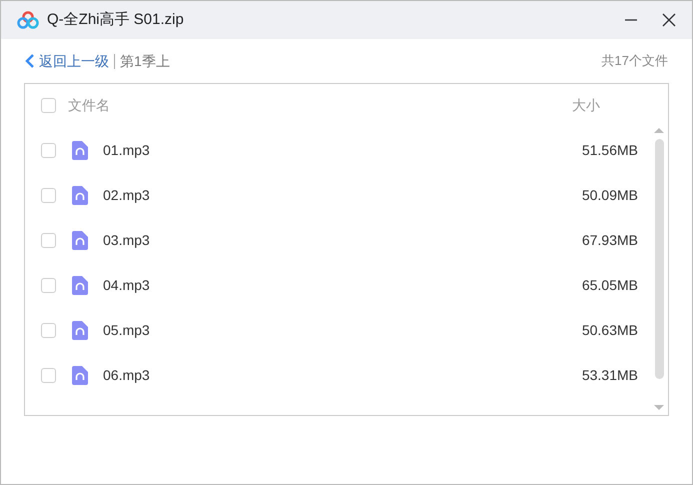  I want to click on file-row: 01.mp3 51.56MB, so click(338, 150).